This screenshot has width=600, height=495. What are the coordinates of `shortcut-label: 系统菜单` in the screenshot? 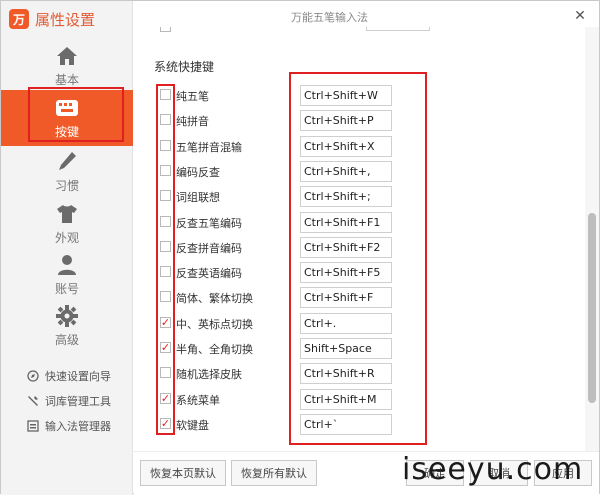 It's located at (198, 400).